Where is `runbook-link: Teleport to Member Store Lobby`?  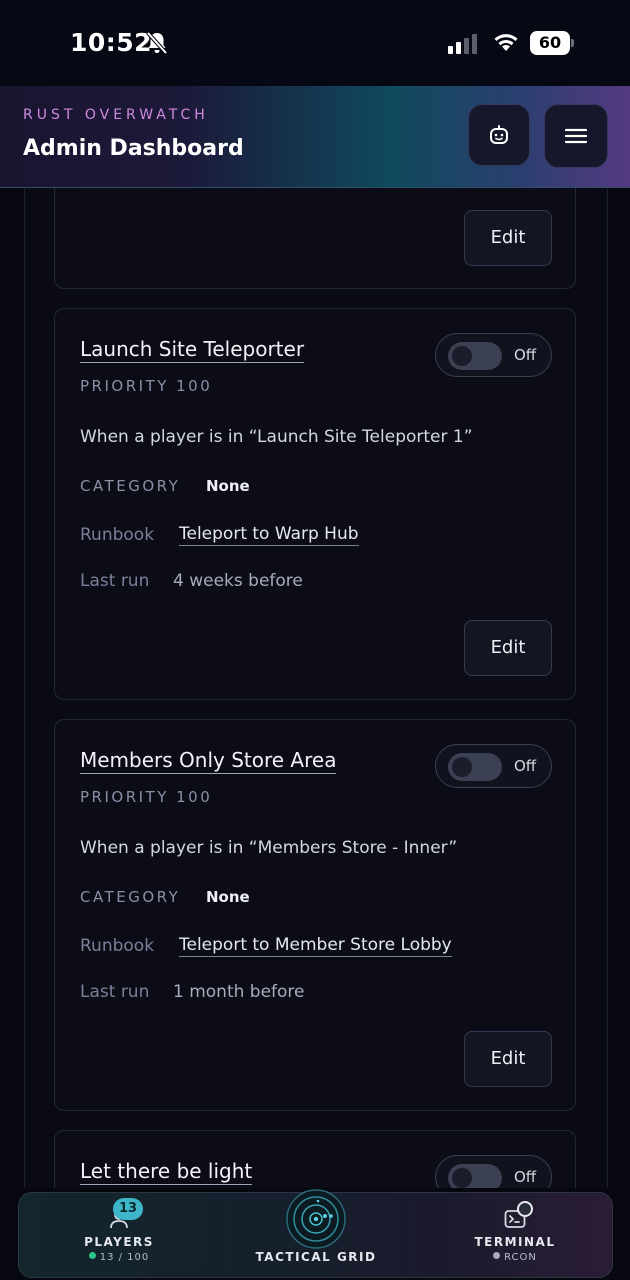 runbook-link: Teleport to Member Store Lobby is located at coordinates (315, 946).